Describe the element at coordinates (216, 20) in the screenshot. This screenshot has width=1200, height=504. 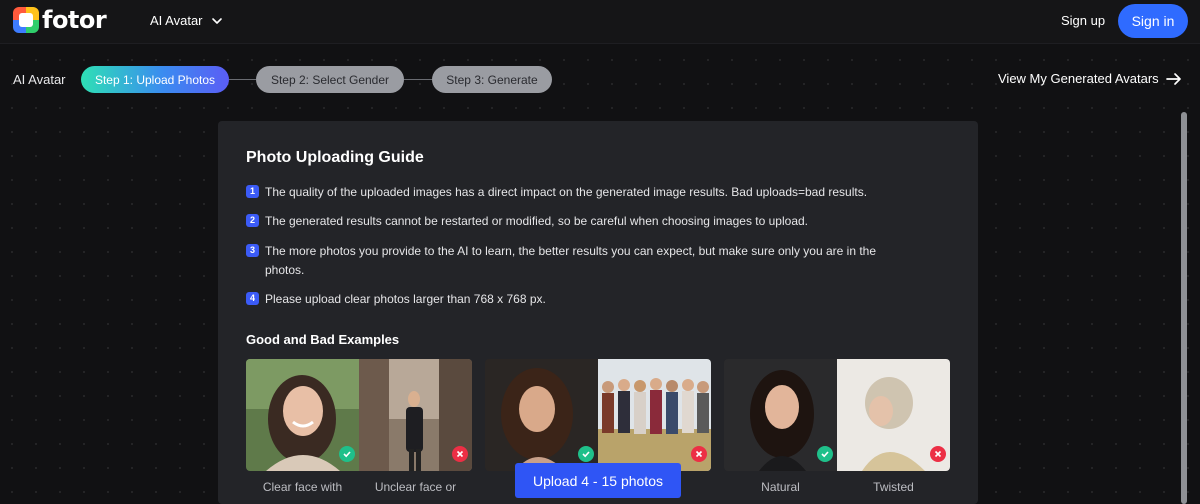
I see `chevron-down-icon` at that location.